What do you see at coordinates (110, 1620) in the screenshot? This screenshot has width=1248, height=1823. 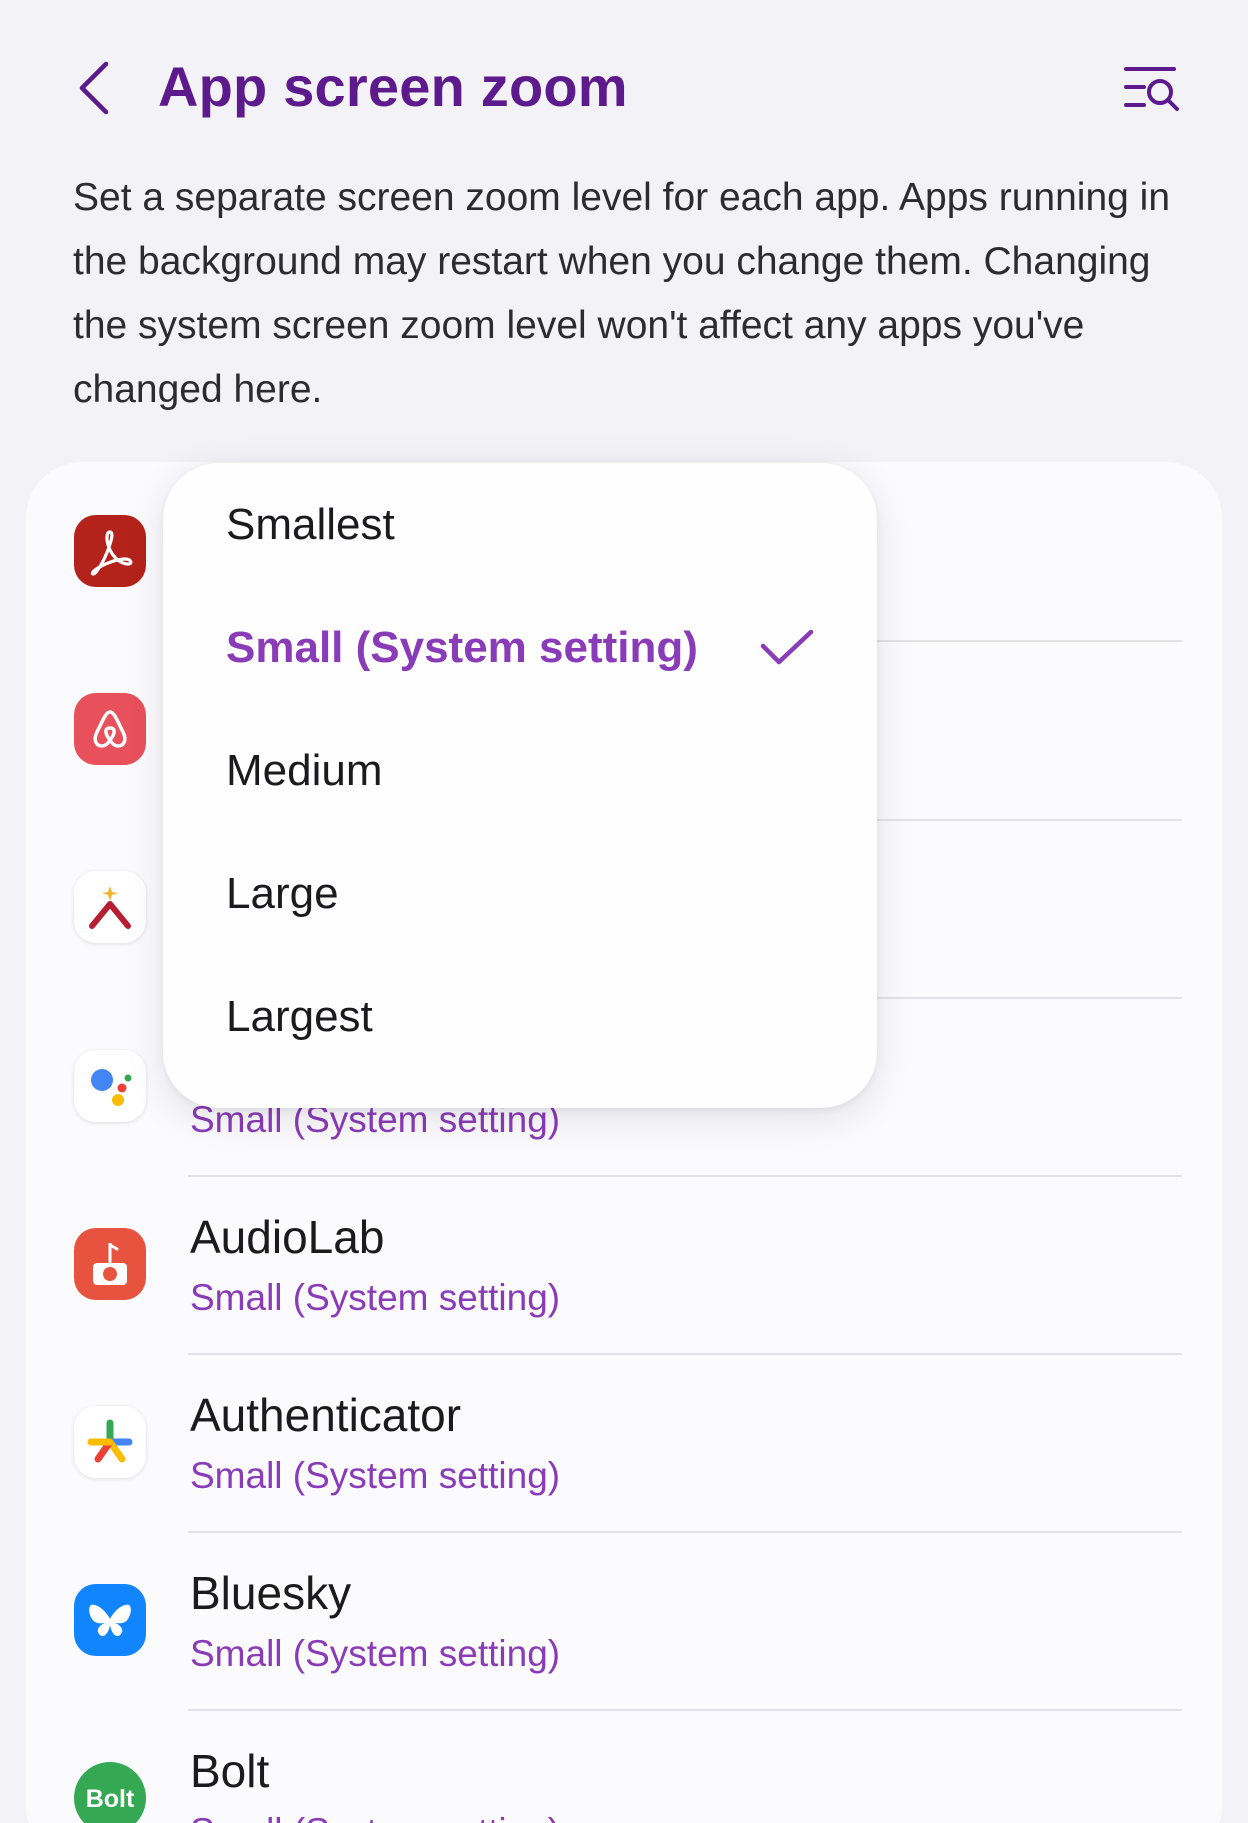 I see `bluesky-icon` at bounding box center [110, 1620].